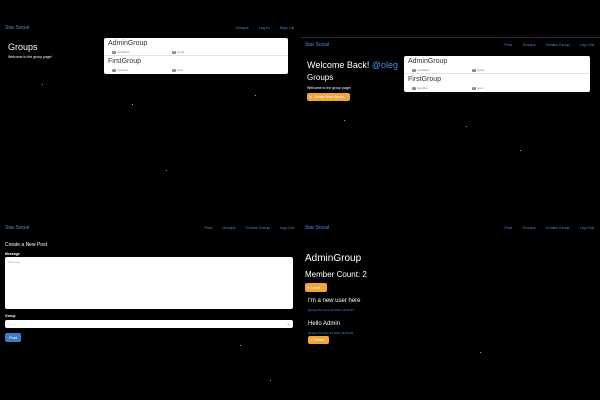 Image resolution: width=600 pixels, height=400 pixels. I want to click on navbar: Star Social Groups Log In Sign Up, so click(150, 19).